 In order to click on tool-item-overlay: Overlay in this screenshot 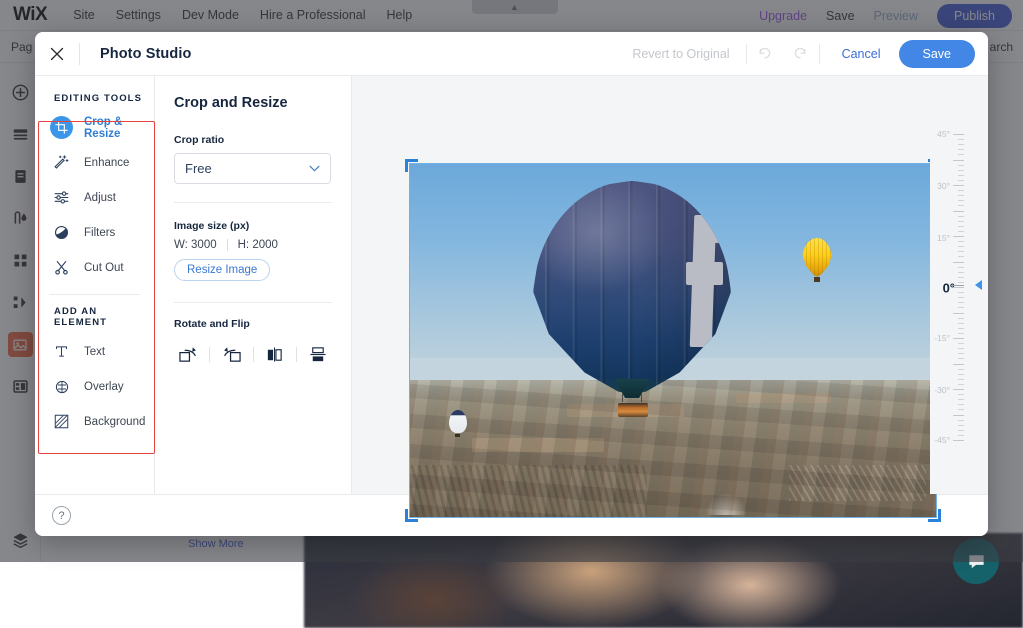, I will do `click(94, 386)`.